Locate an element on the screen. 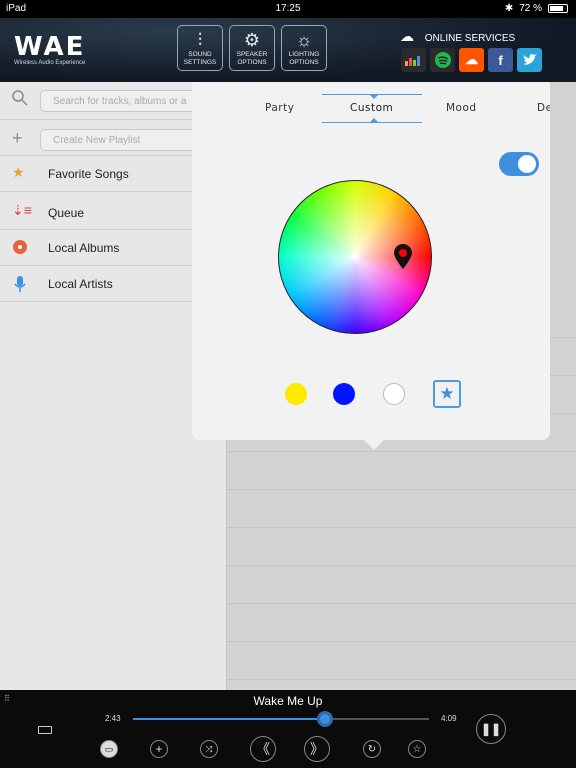 Image resolution: width=576 pixels, height=768 pixels. tab-party: Party is located at coordinates (279, 108).